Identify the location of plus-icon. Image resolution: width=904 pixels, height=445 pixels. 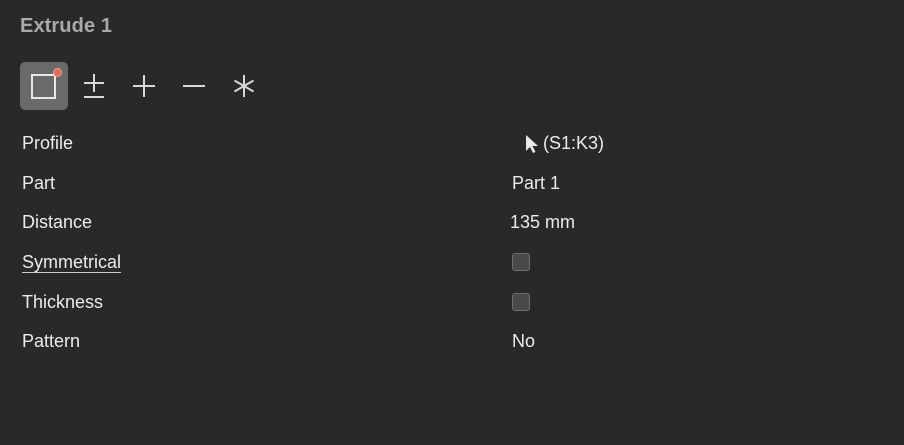
(144, 86).